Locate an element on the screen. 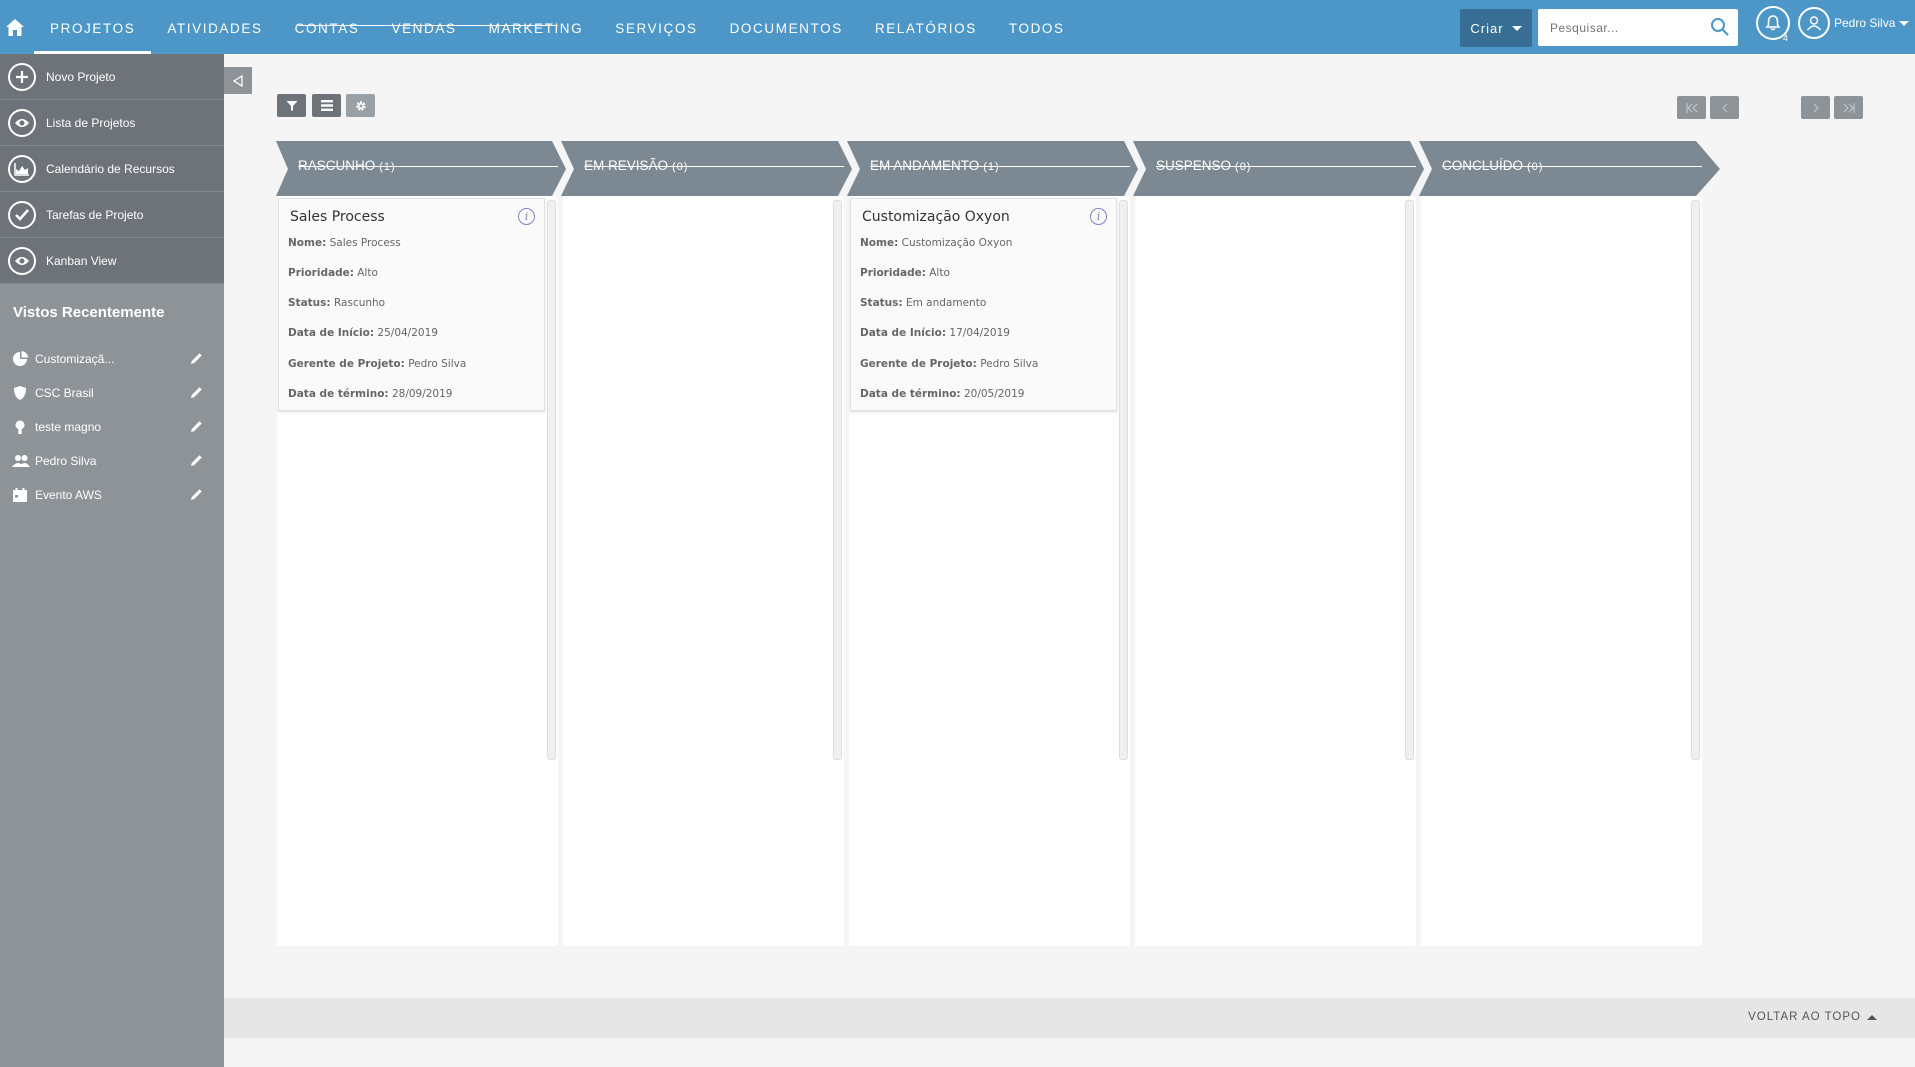  prev-page-icon is located at coordinates (1724, 107).